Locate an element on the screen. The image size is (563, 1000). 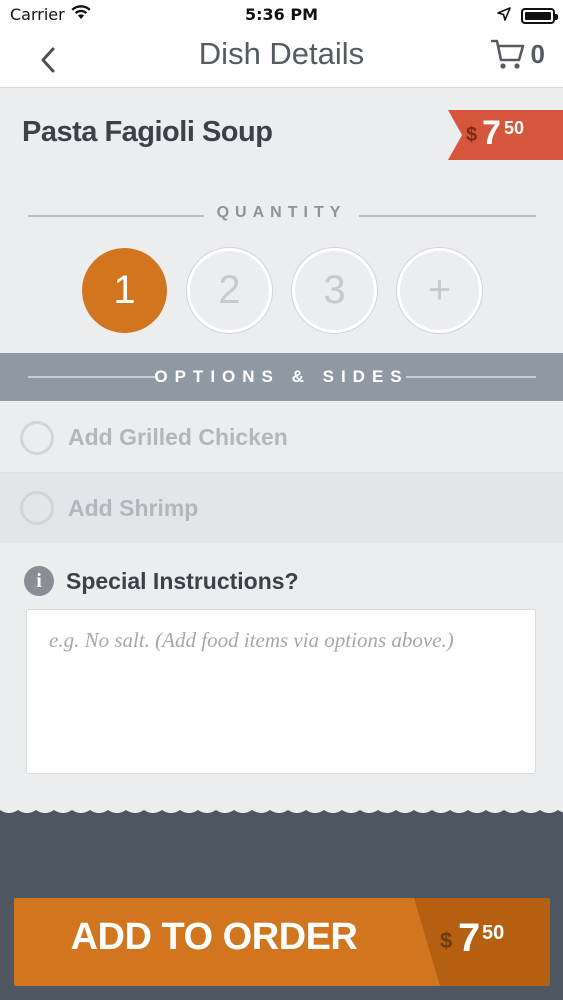
price-tag: $ 7 50 is located at coordinates (505, 135).